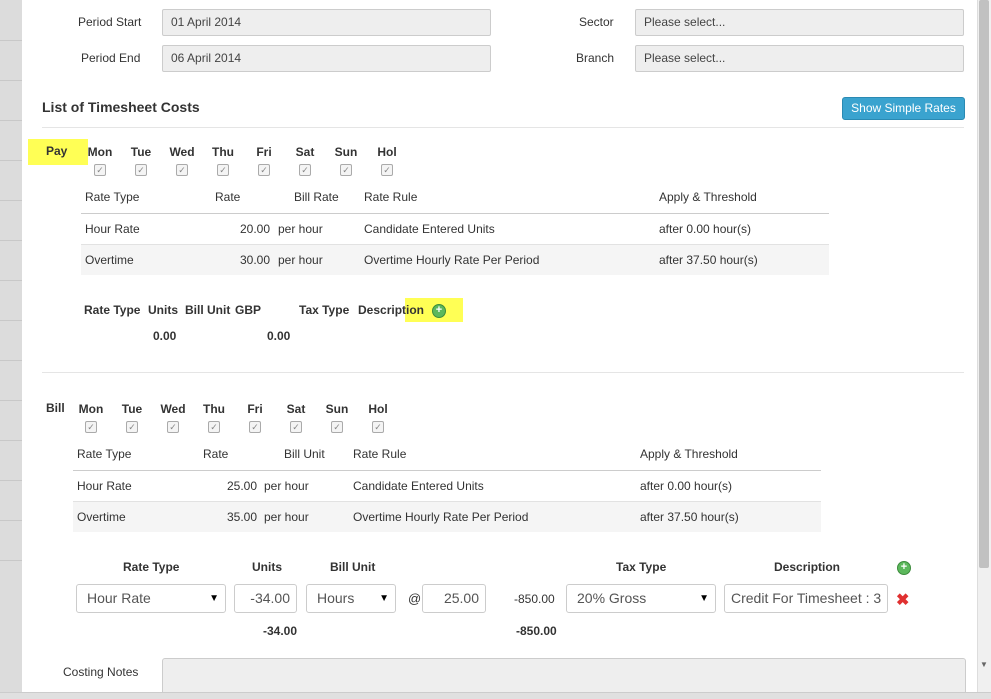 The height and width of the screenshot is (699, 991). Describe the element at coordinates (454, 598) in the screenshot. I see `rate-input: 25.00` at that location.